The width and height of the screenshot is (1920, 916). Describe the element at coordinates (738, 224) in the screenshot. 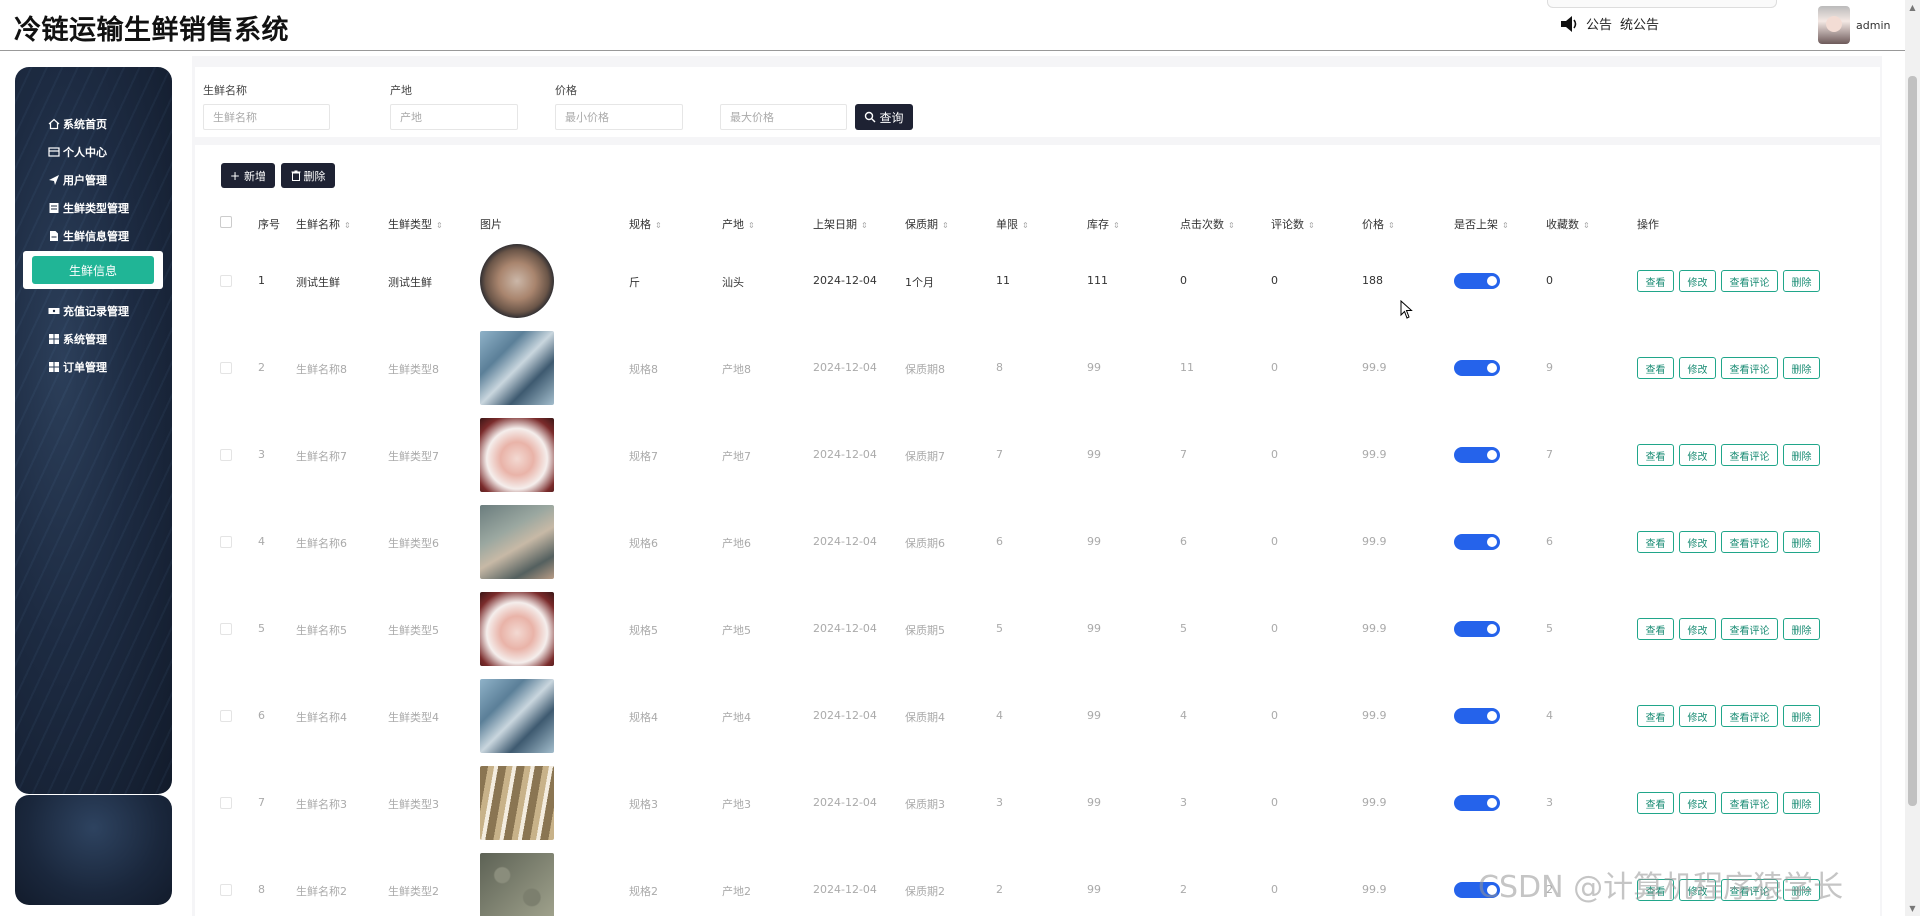

I see `column-header: 产地 ⇕` at that location.